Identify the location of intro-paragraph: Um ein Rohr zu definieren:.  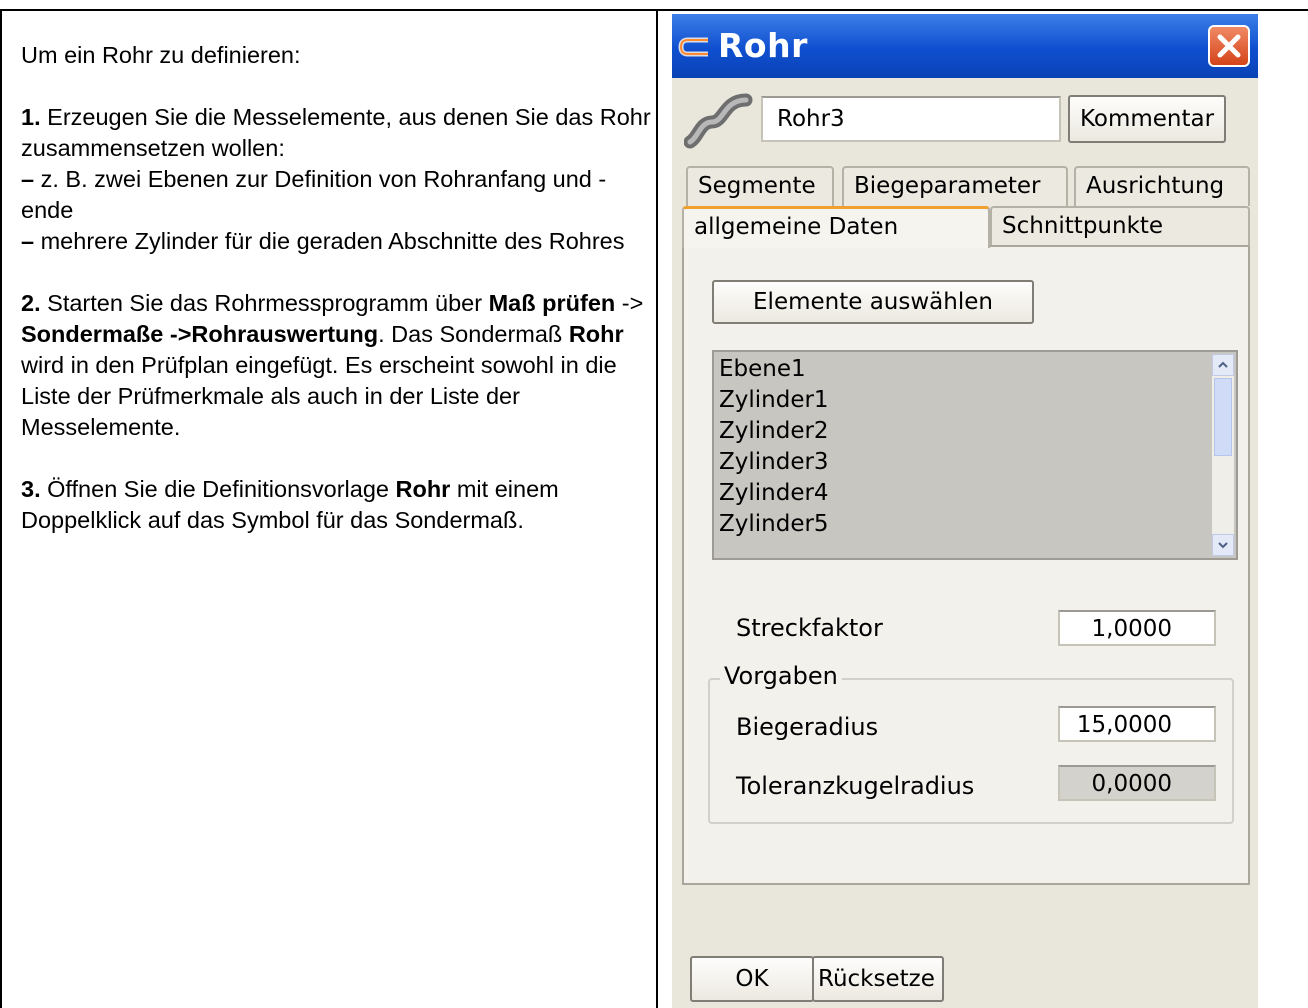
(336, 55).